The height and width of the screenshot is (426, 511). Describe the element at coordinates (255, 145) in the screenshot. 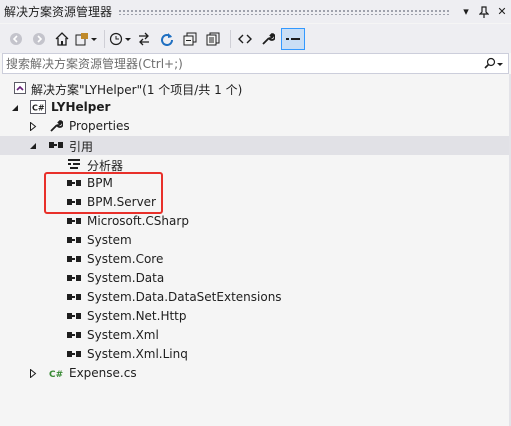

I see `tree-item-references: 引用` at that location.